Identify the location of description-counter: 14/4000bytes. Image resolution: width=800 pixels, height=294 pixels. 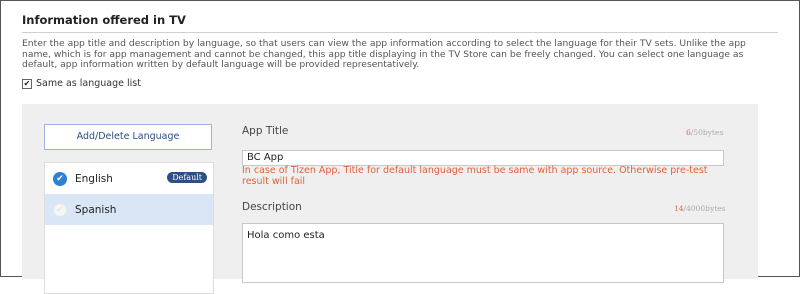
(700, 208).